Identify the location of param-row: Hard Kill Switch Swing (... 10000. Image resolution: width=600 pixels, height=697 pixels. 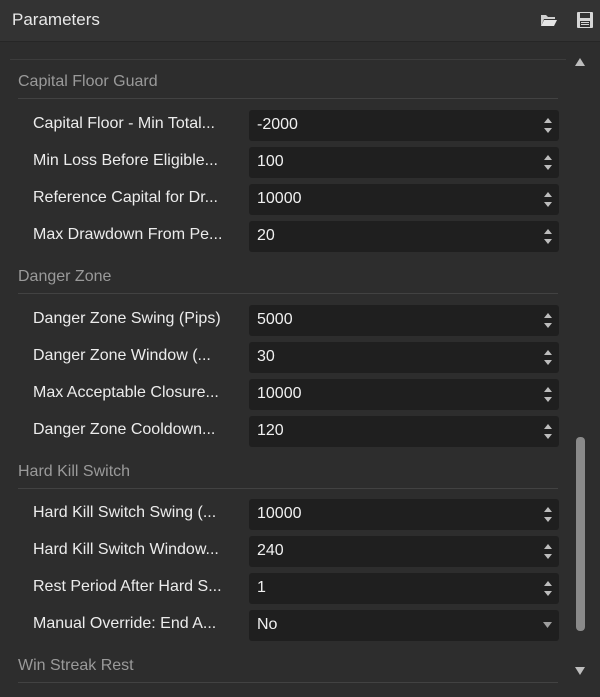
(285, 514).